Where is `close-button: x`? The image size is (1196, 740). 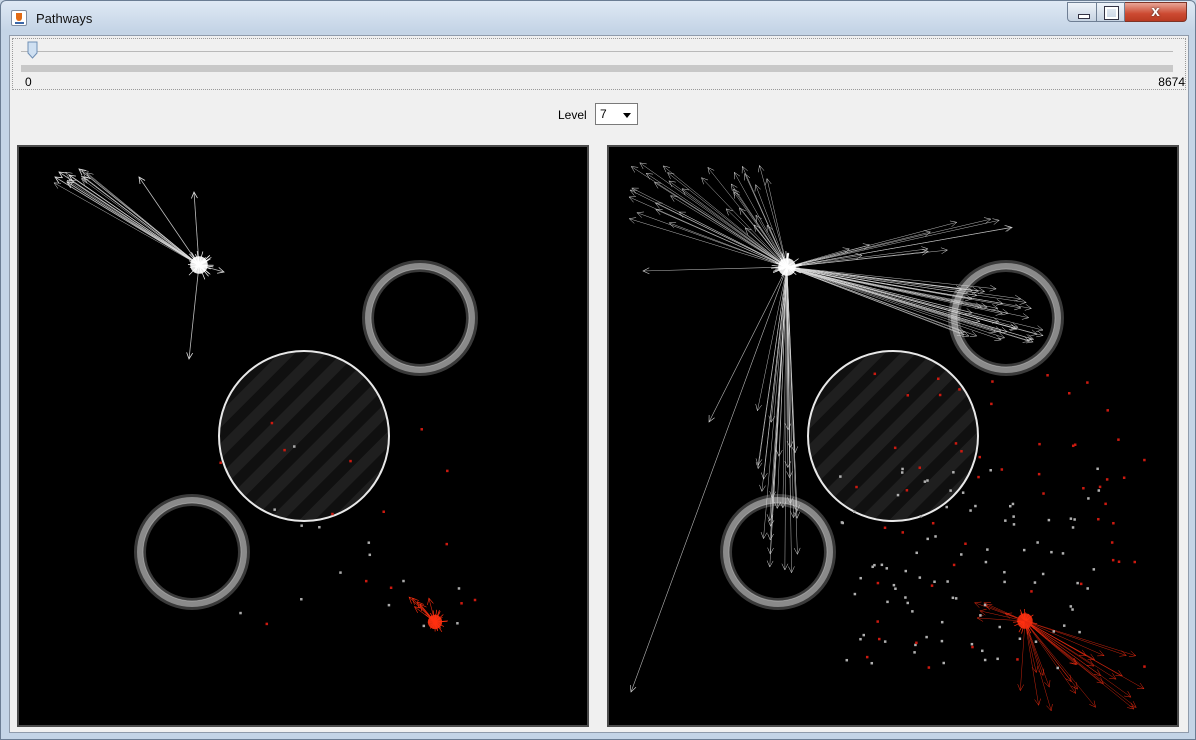 close-button: x is located at coordinates (1156, 12).